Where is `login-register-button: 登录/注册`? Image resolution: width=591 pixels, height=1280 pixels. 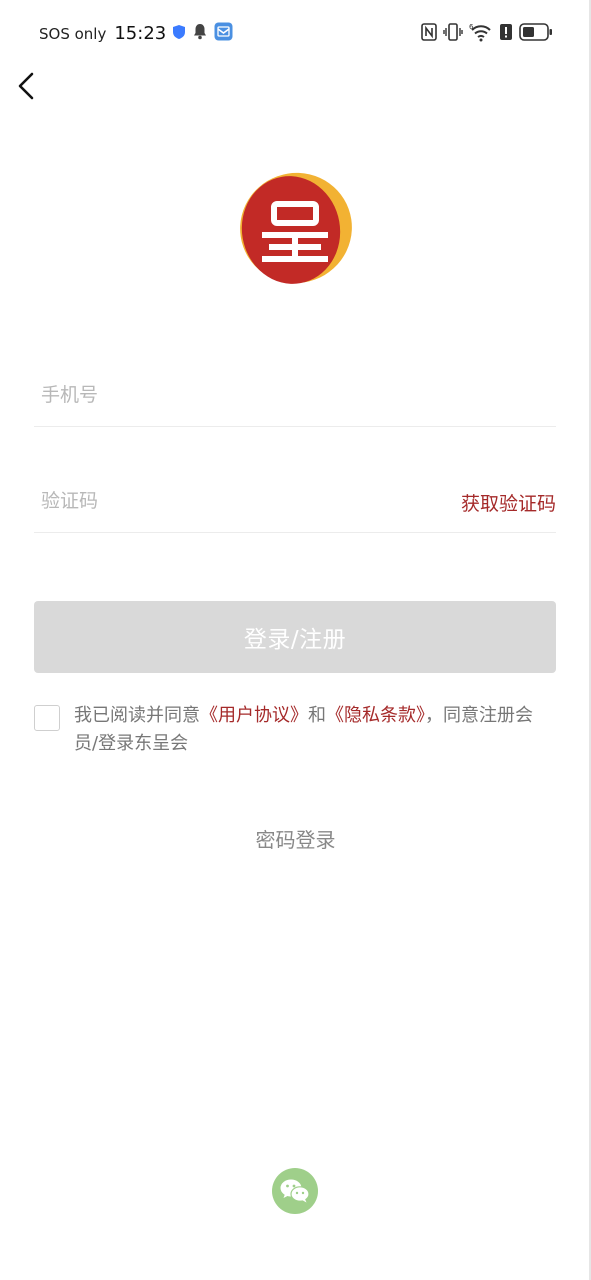
login-register-button: 登录/注册 is located at coordinates (295, 637).